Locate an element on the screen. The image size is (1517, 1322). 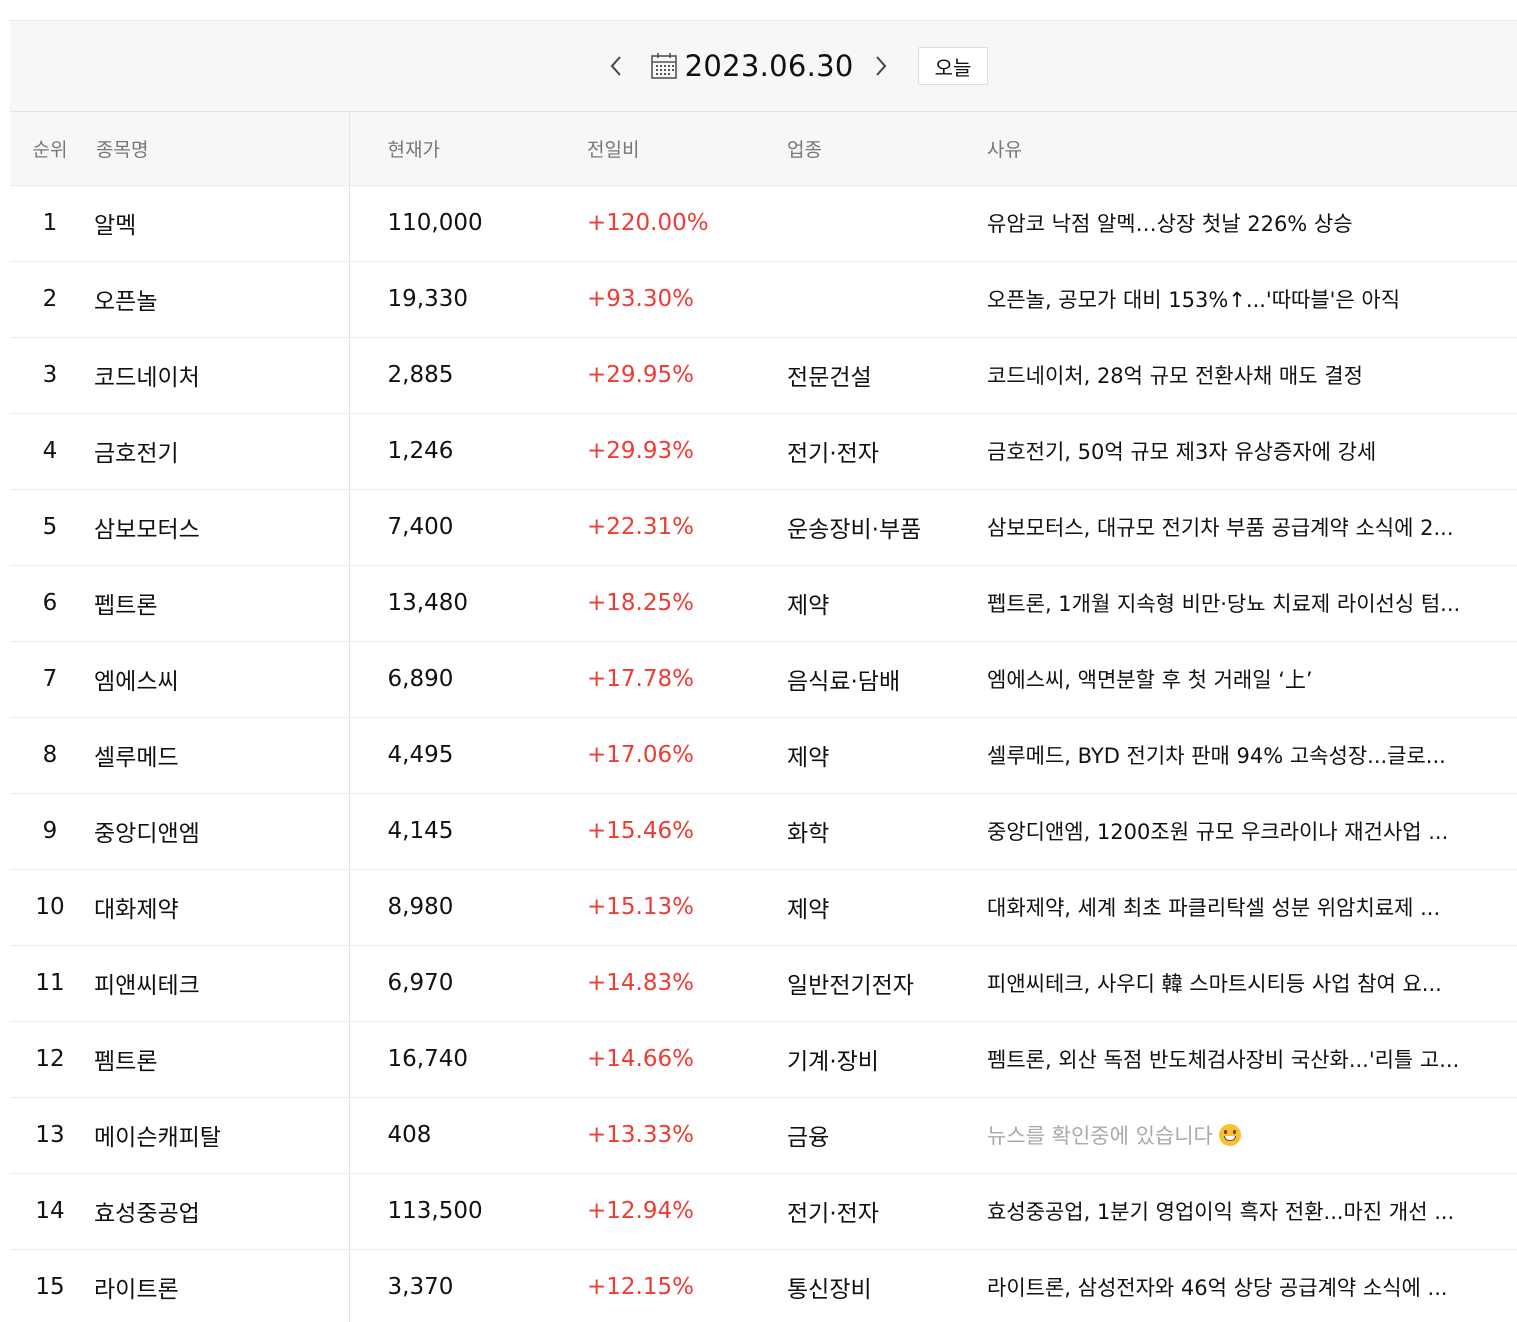
stock-name-cell: 피앤씨테크 is located at coordinates (220, 983).